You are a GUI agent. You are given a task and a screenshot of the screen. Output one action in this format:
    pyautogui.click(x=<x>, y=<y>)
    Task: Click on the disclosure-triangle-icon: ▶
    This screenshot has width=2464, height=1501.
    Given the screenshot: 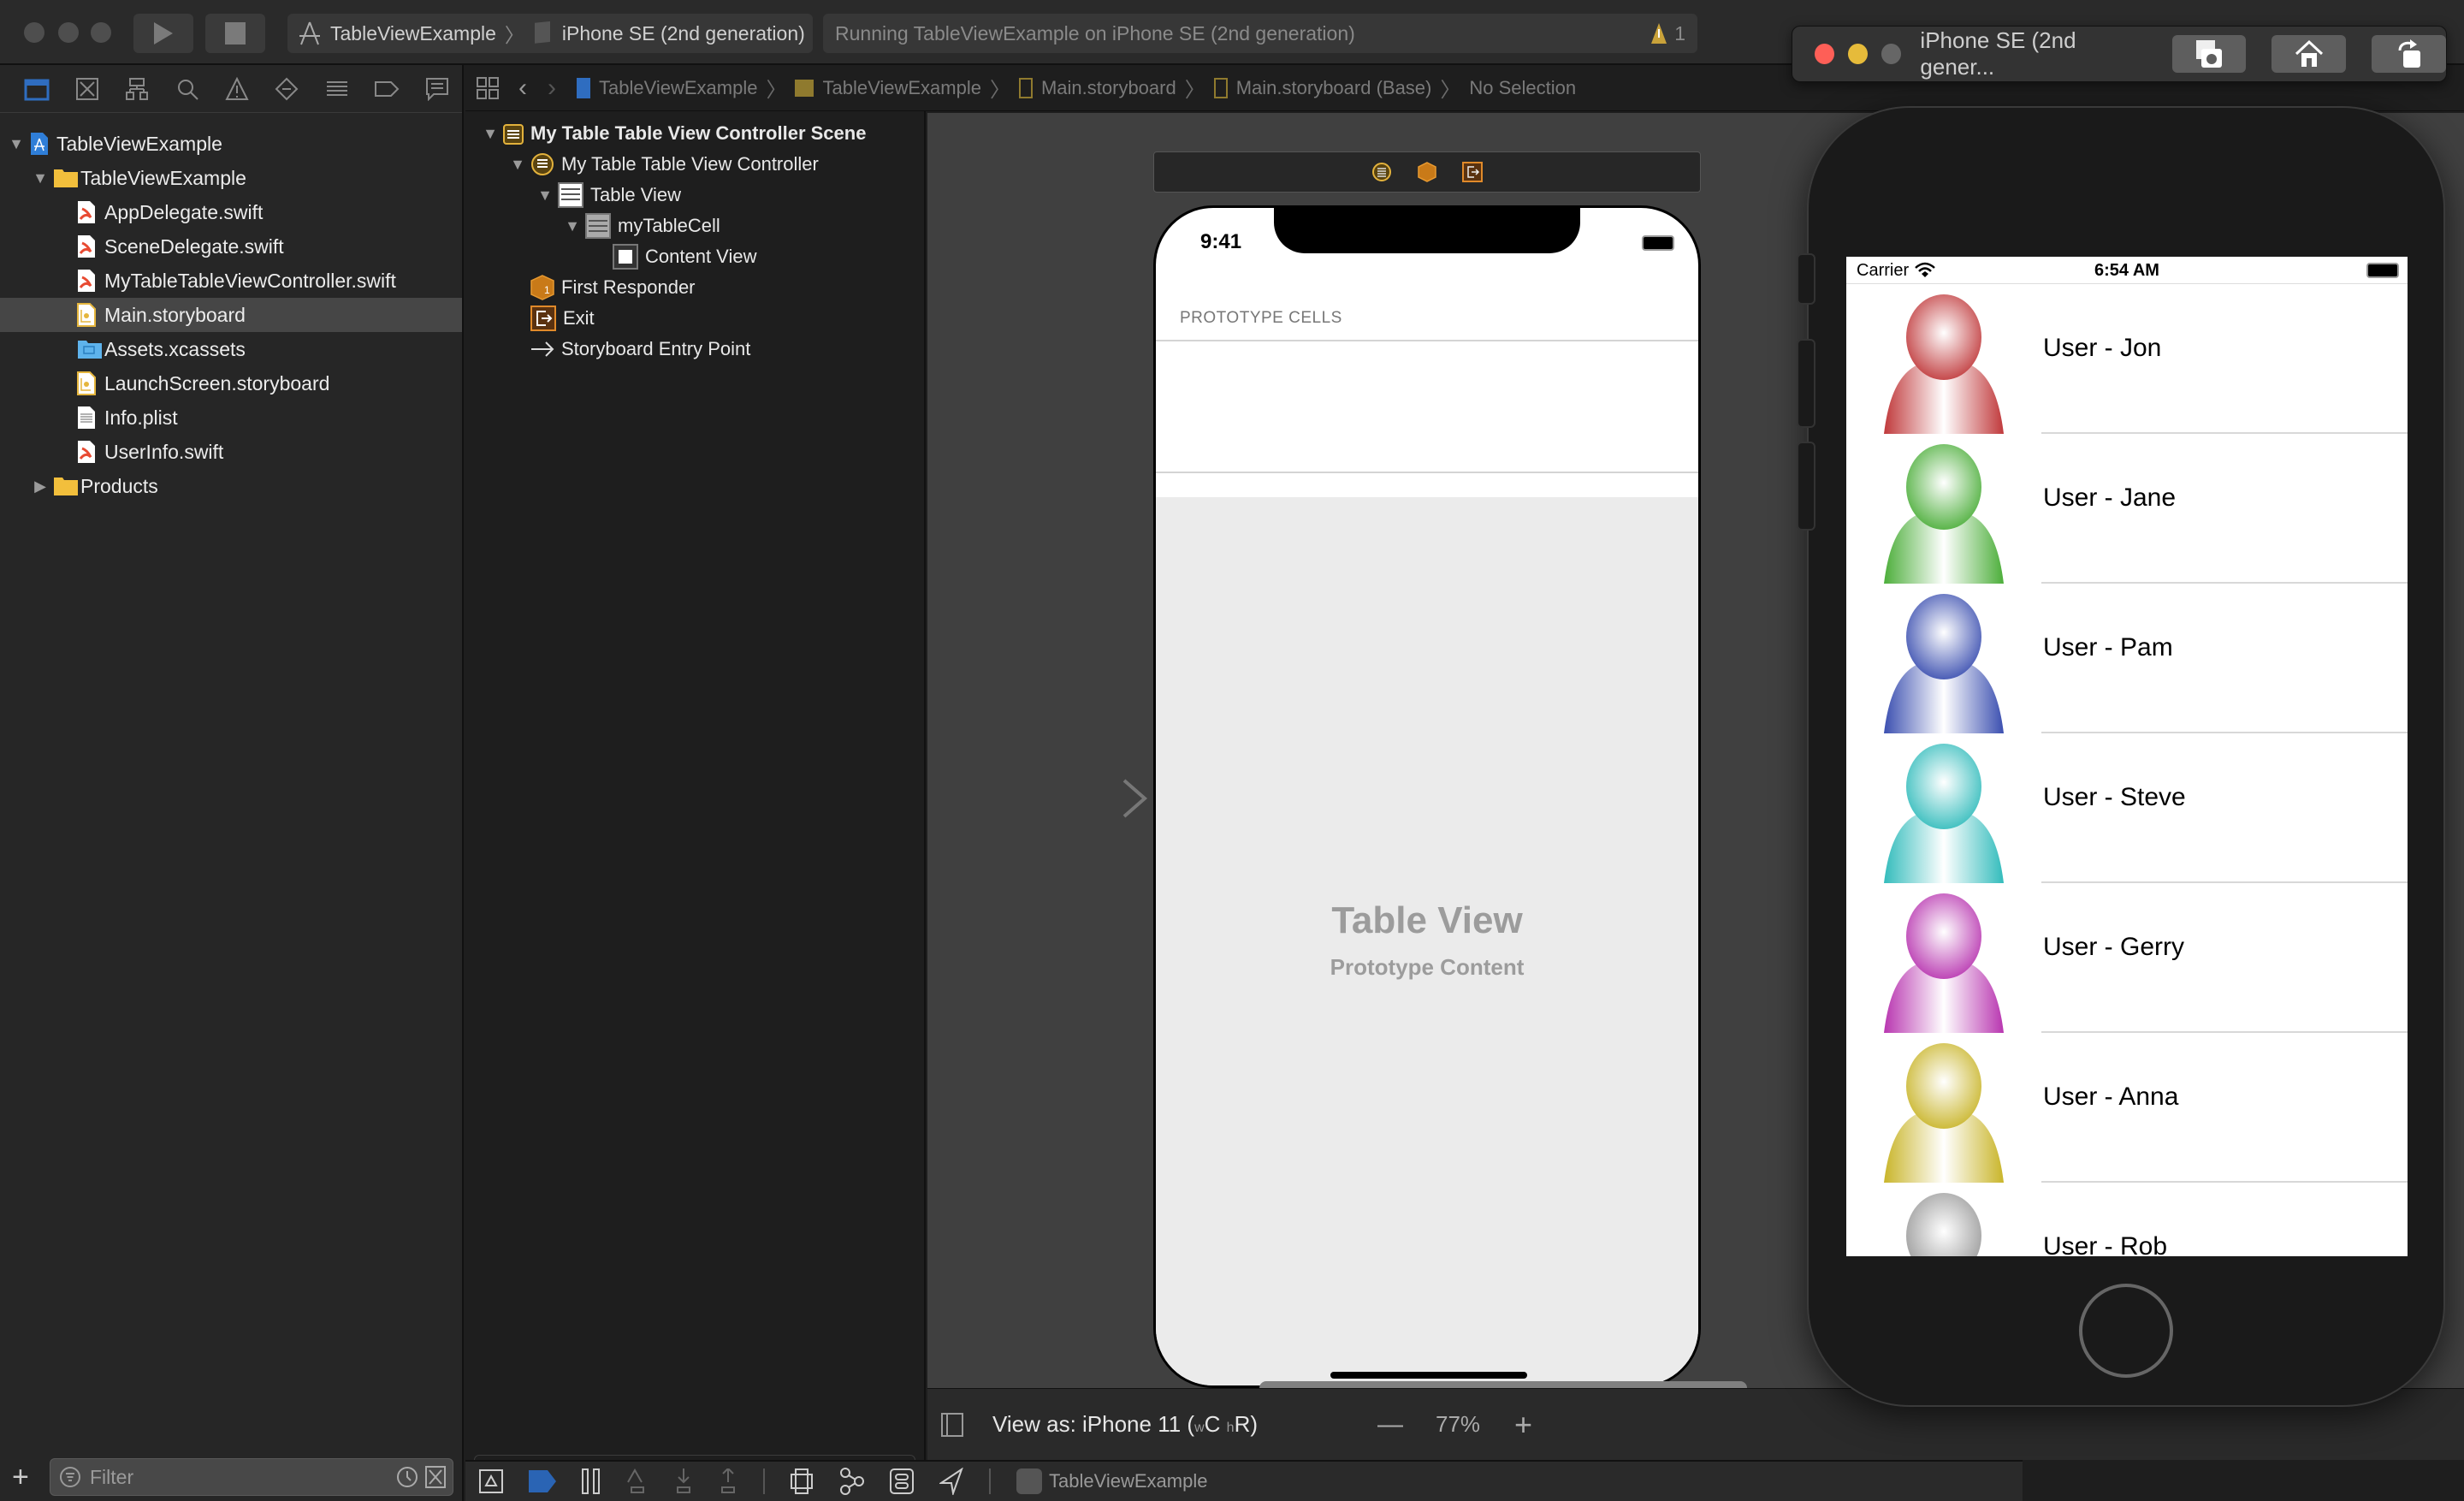 What is the action you would take?
    pyautogui.click(x=40, y=487)
    